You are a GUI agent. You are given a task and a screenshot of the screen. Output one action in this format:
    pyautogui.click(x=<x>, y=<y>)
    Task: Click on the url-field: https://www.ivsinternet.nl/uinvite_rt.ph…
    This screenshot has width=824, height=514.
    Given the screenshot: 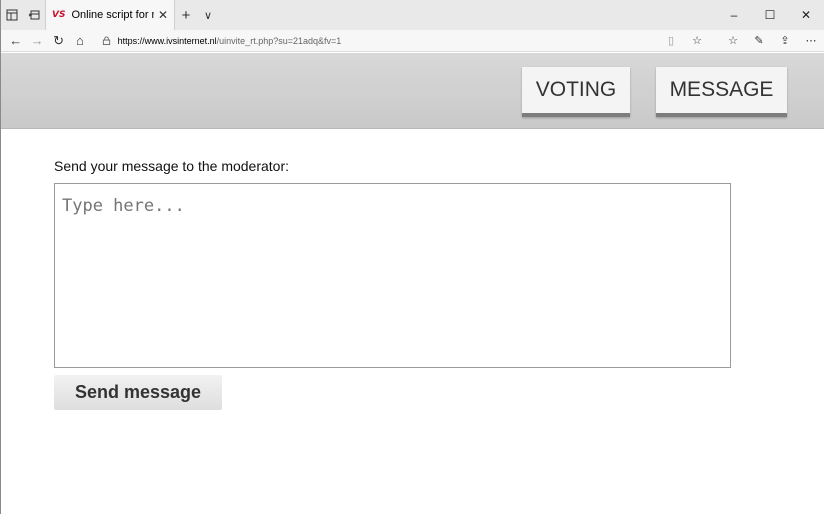 What is the action you would take?
    pyautogui.click(x=378, y=40)
    